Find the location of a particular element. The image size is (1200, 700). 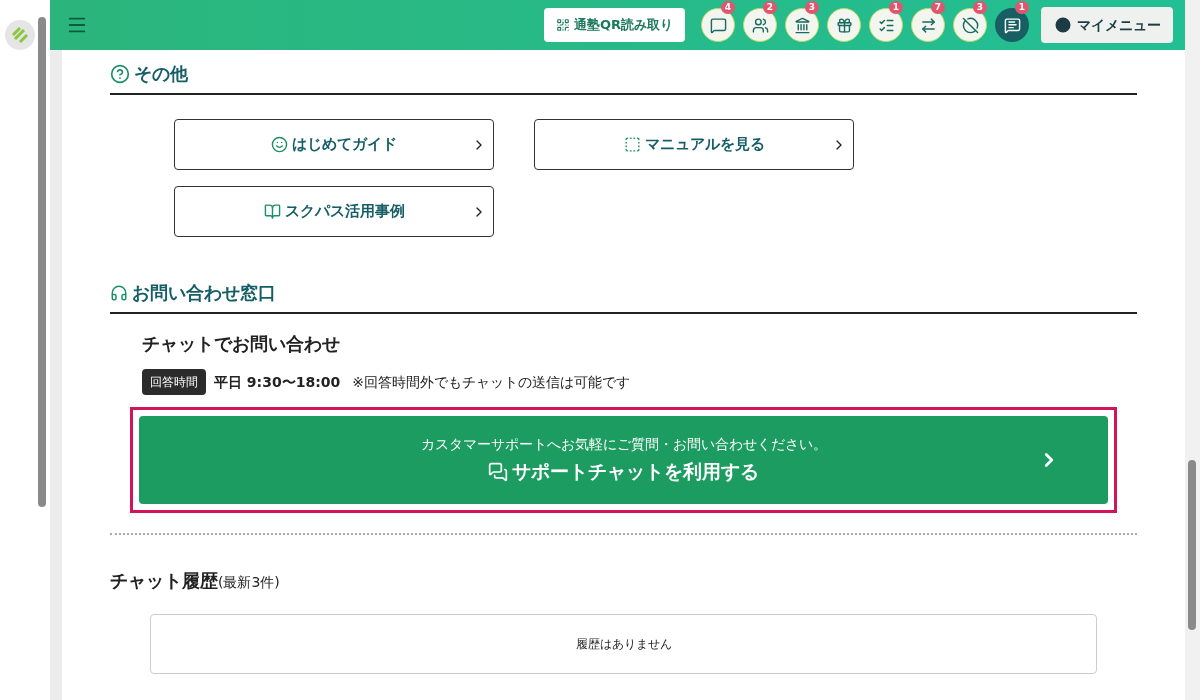

link-button: スクパス活用事例 is located at coordinates (334, 211).